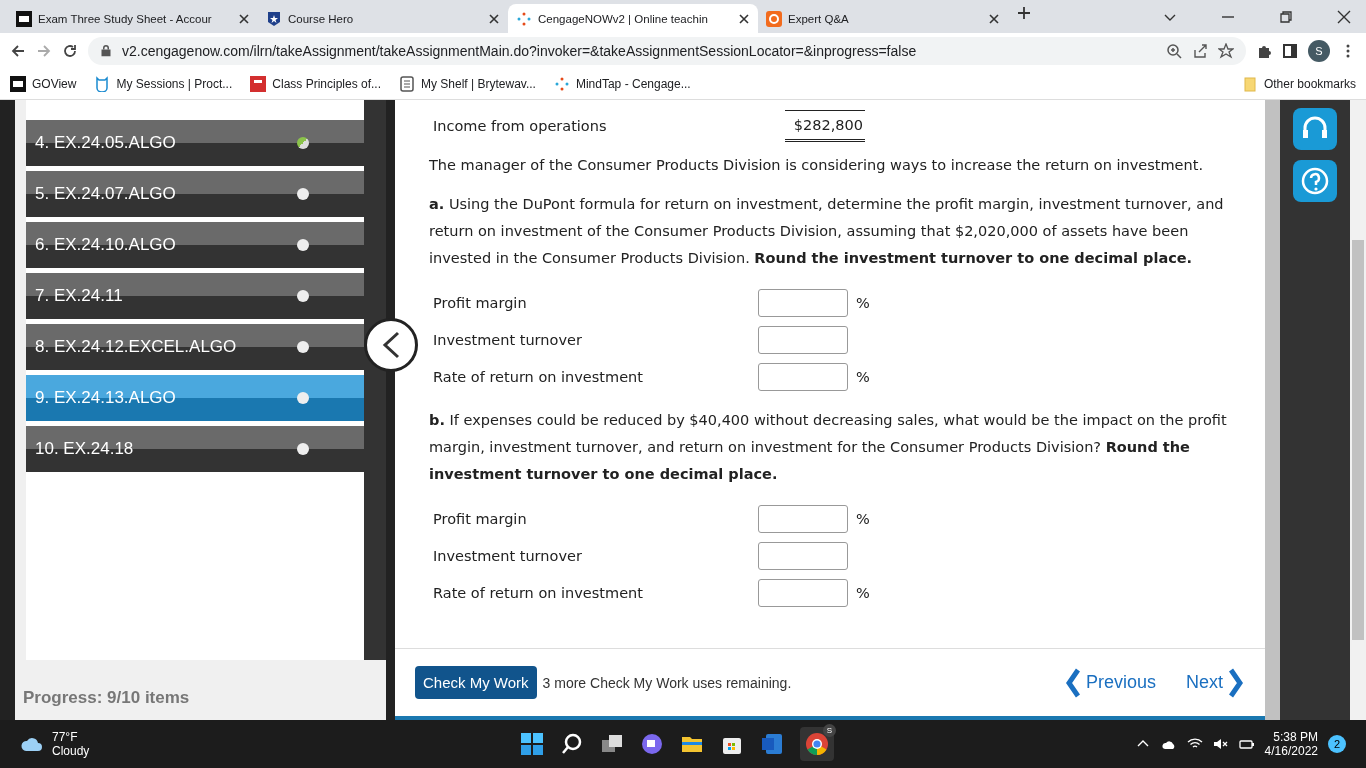 This screenshot has width=1366, height=768. I want to click on help-button, so click(1315, 181).